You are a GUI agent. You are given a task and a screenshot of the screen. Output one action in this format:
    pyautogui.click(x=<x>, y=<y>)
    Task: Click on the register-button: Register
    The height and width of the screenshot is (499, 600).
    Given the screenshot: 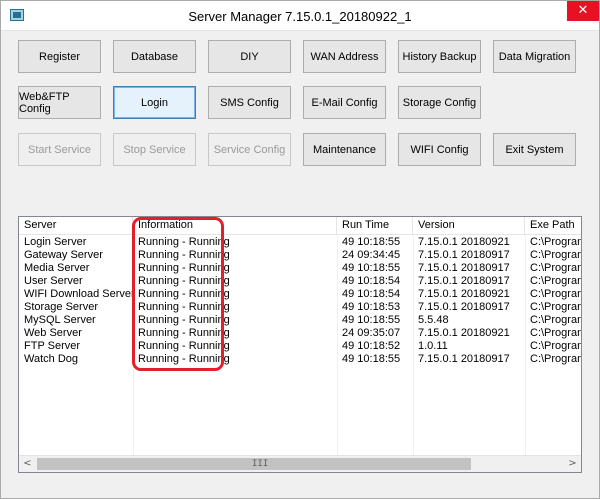 What is the action you would take?
    pyautogui.click(x=59, y=56)
    